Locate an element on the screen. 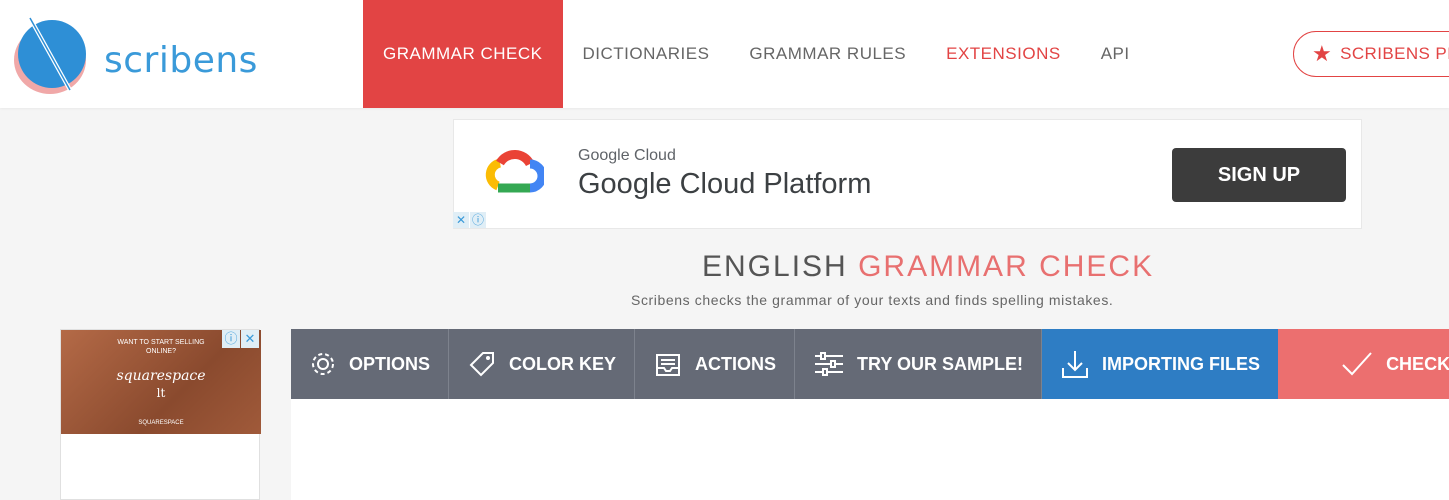  page-heading: ENGLISH GRAMMAR CHECK is located at coordinates (724, 270).